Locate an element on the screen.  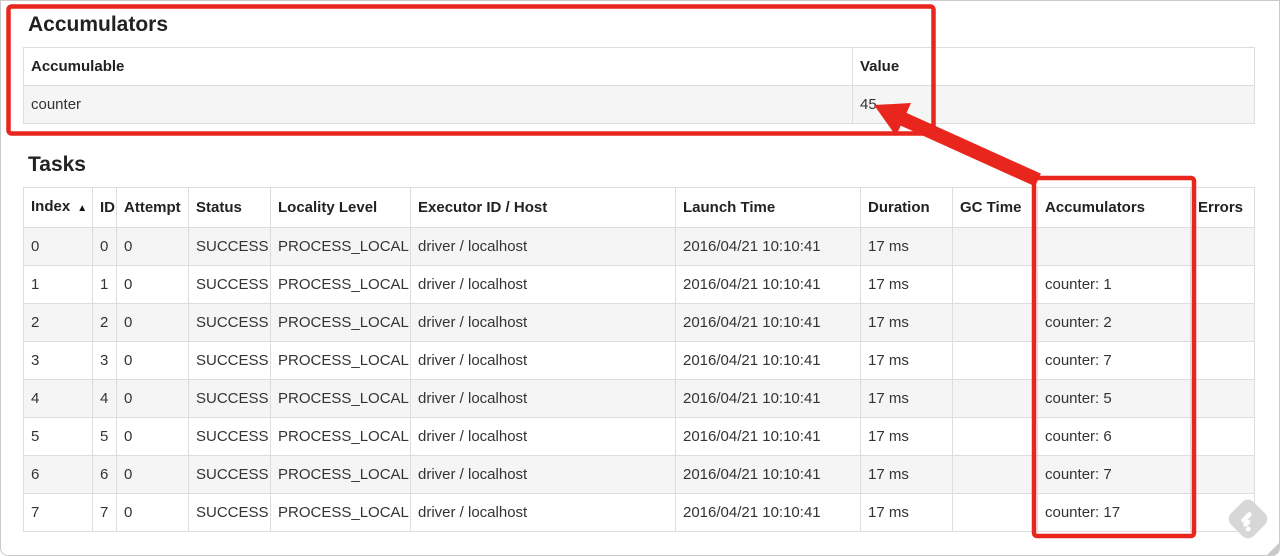
column-header-attempt: Attempt is located at coordinates (152, 207).